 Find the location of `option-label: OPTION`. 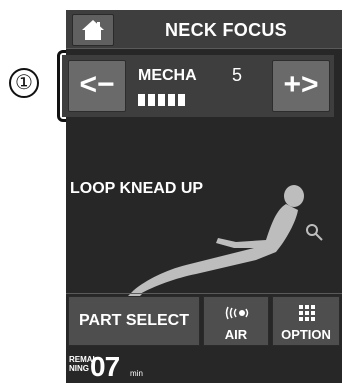

option-label: OPTION is located at coordinates (306, 334).